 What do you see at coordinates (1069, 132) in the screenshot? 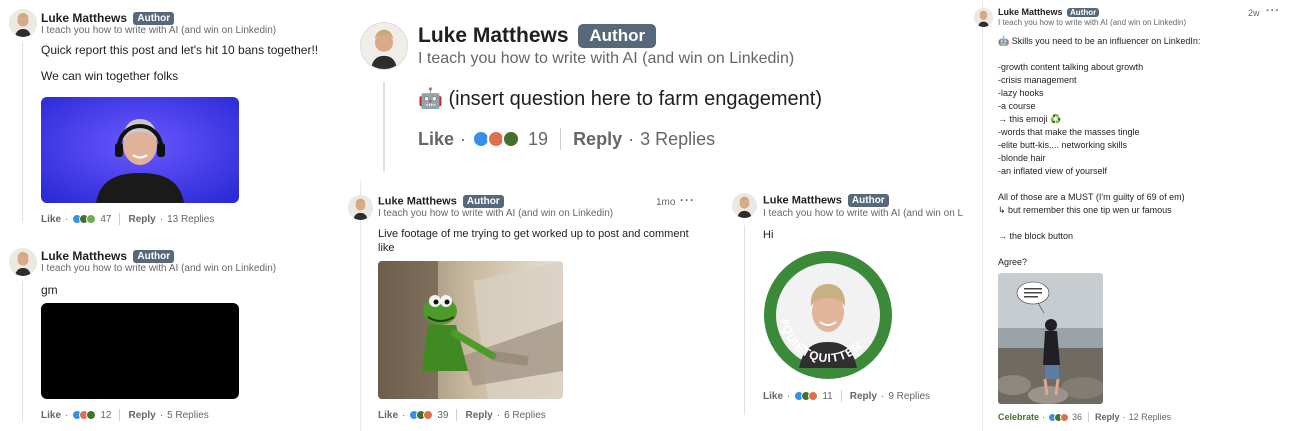
I see `comment-line: -words that make the masses tingle` at bounding box center [1069, 132].